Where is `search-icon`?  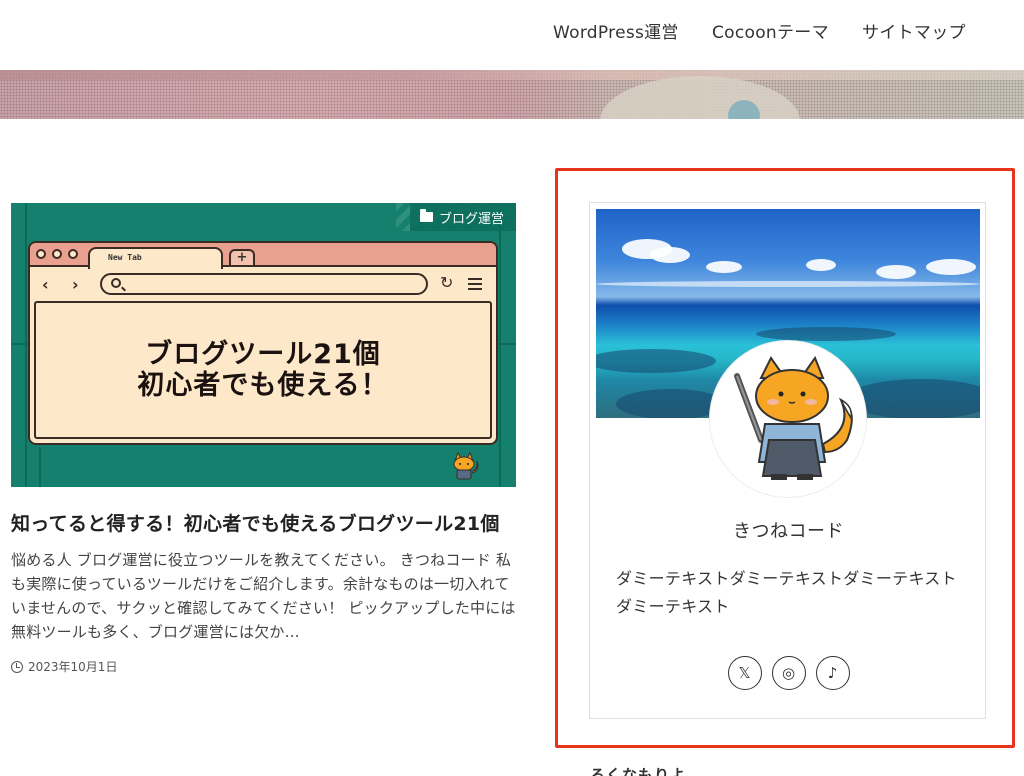
search-icon is located at coordinates (116, 283).